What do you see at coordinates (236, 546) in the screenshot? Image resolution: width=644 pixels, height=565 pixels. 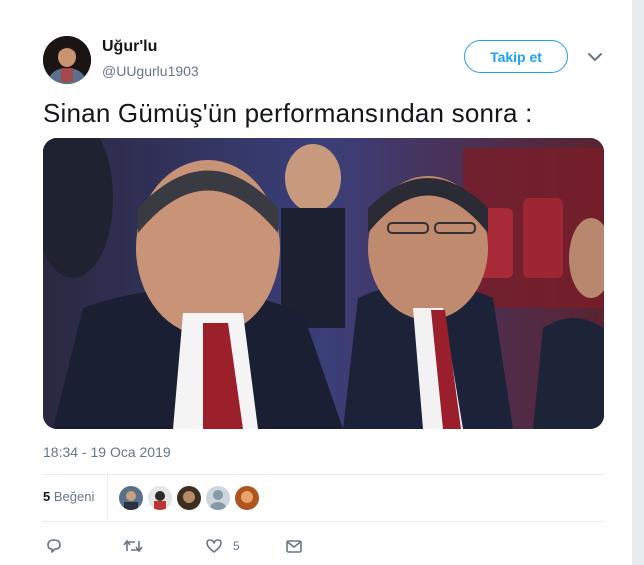 I see `like-count: 5` at bounding box center [236, 546].